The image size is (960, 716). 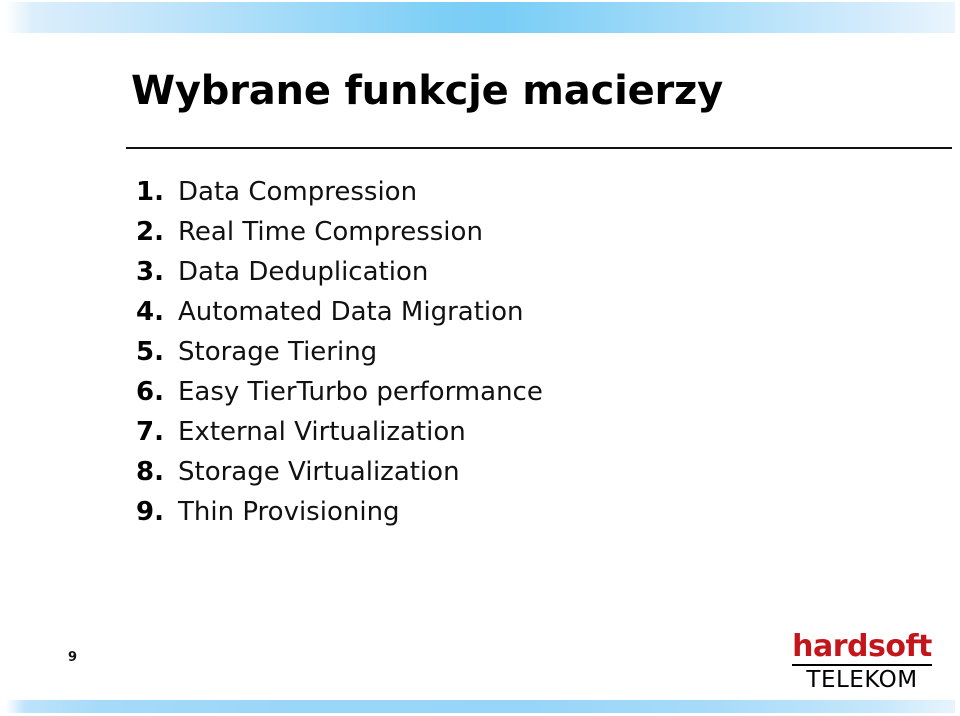 What do you see at coordinates (862, 646) in the screenshot?
I see `logo-wordmark: hardsoft` at bounding box center [862, 646].